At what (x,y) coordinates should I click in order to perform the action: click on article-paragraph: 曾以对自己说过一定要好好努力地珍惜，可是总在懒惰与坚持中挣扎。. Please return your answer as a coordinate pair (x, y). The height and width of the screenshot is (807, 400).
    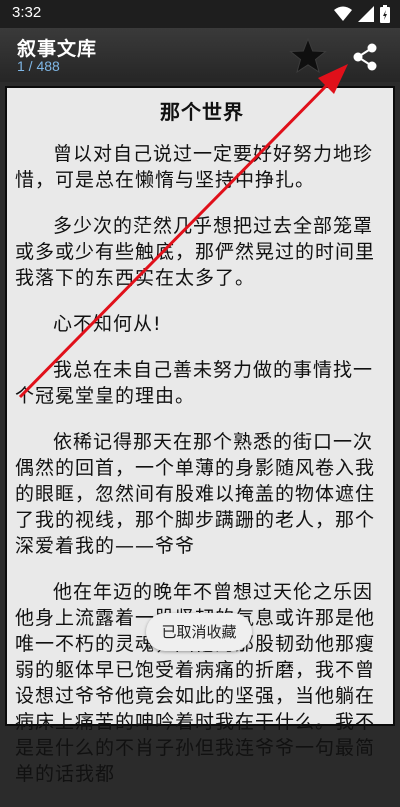
    Looking at the image, I should click on (194, 167).